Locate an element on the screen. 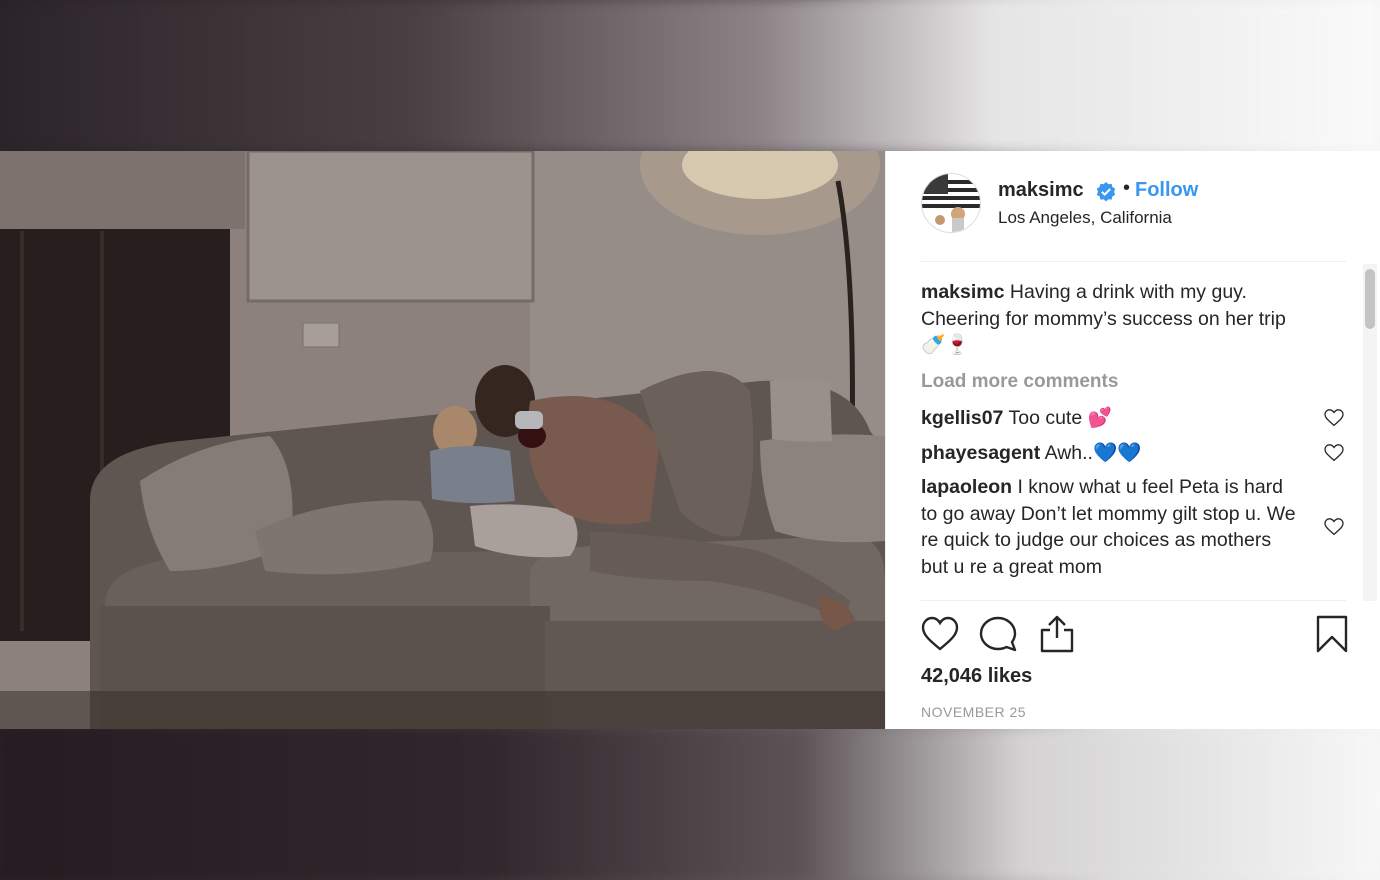 The width and height of the screenshot is (1380, 880). comment-username: kgellis07 is located at coordinates (962, 418).